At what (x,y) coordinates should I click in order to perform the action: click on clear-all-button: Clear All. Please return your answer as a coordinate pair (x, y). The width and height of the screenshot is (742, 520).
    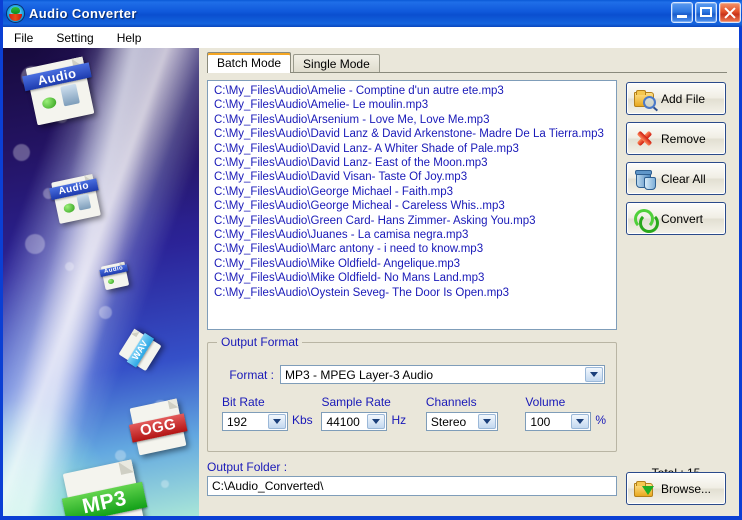
    Looking at the image, I should click on (676, 178).